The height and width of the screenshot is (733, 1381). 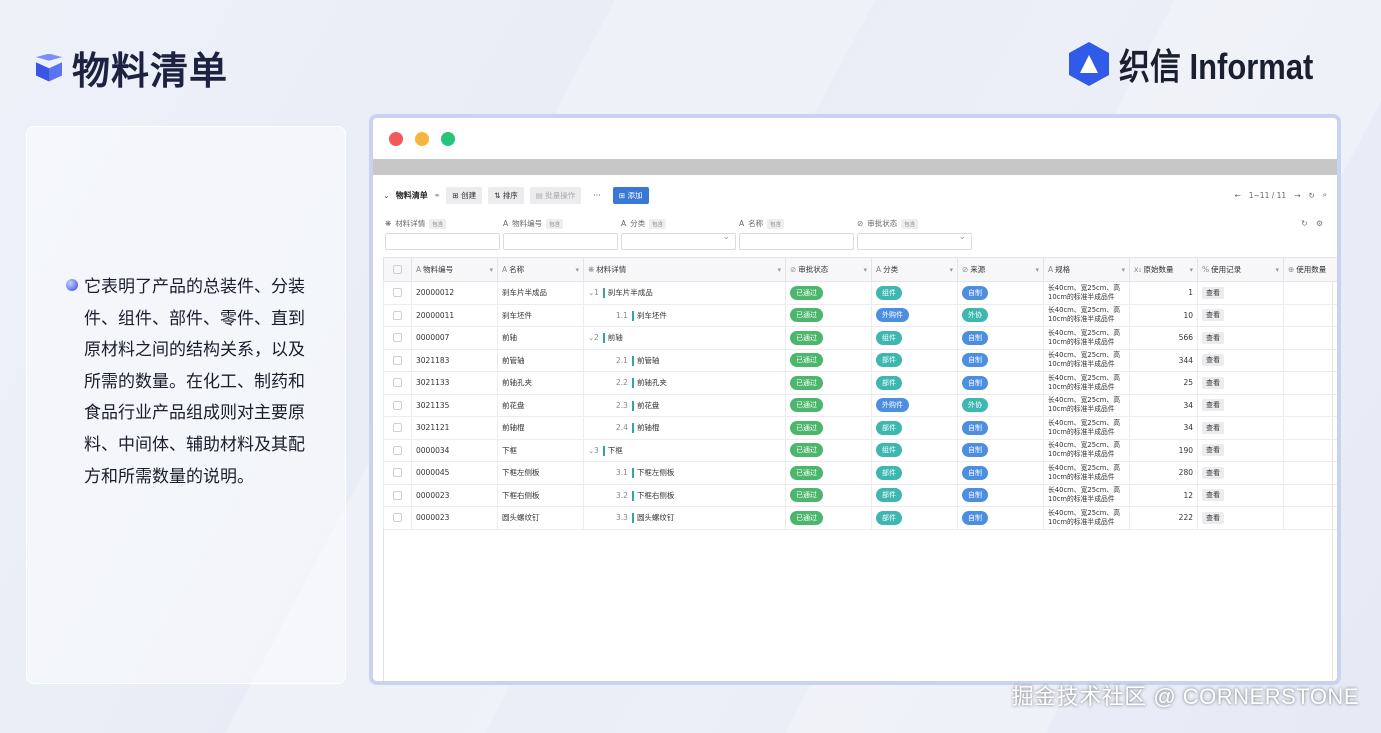 What do you see at coordinates (506, 195) in the screenshot?
I see `sort-button: ⇅ 排序` at bounding box center [506, 195].